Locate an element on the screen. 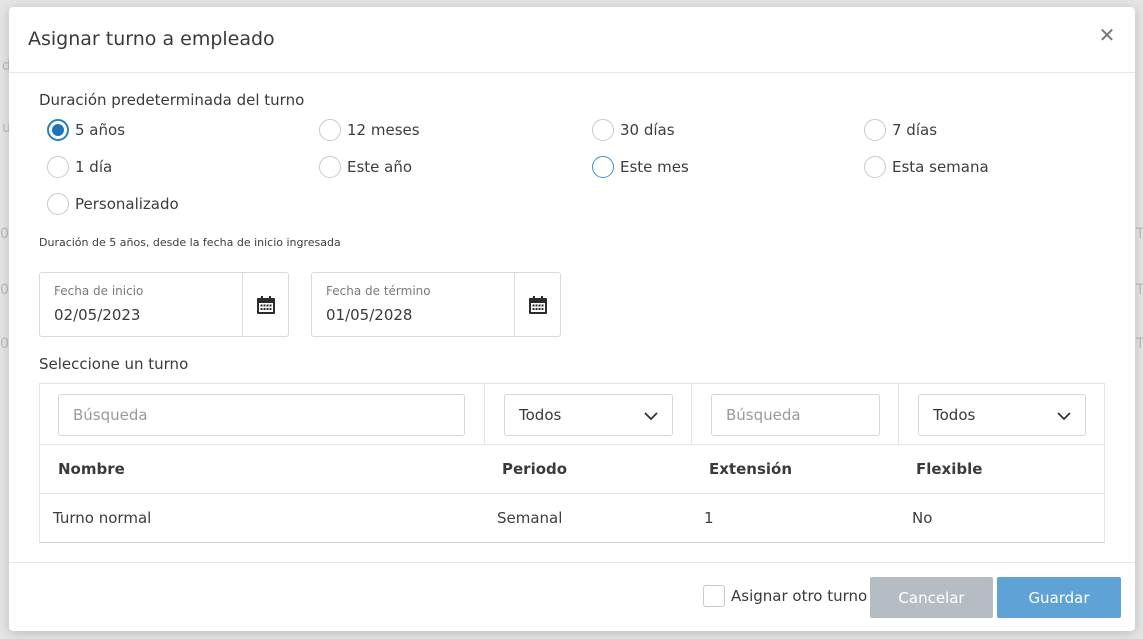 This screenshot has width=1143, height=639. filter-cell-period: Todos is located at coordinates (588, 414).